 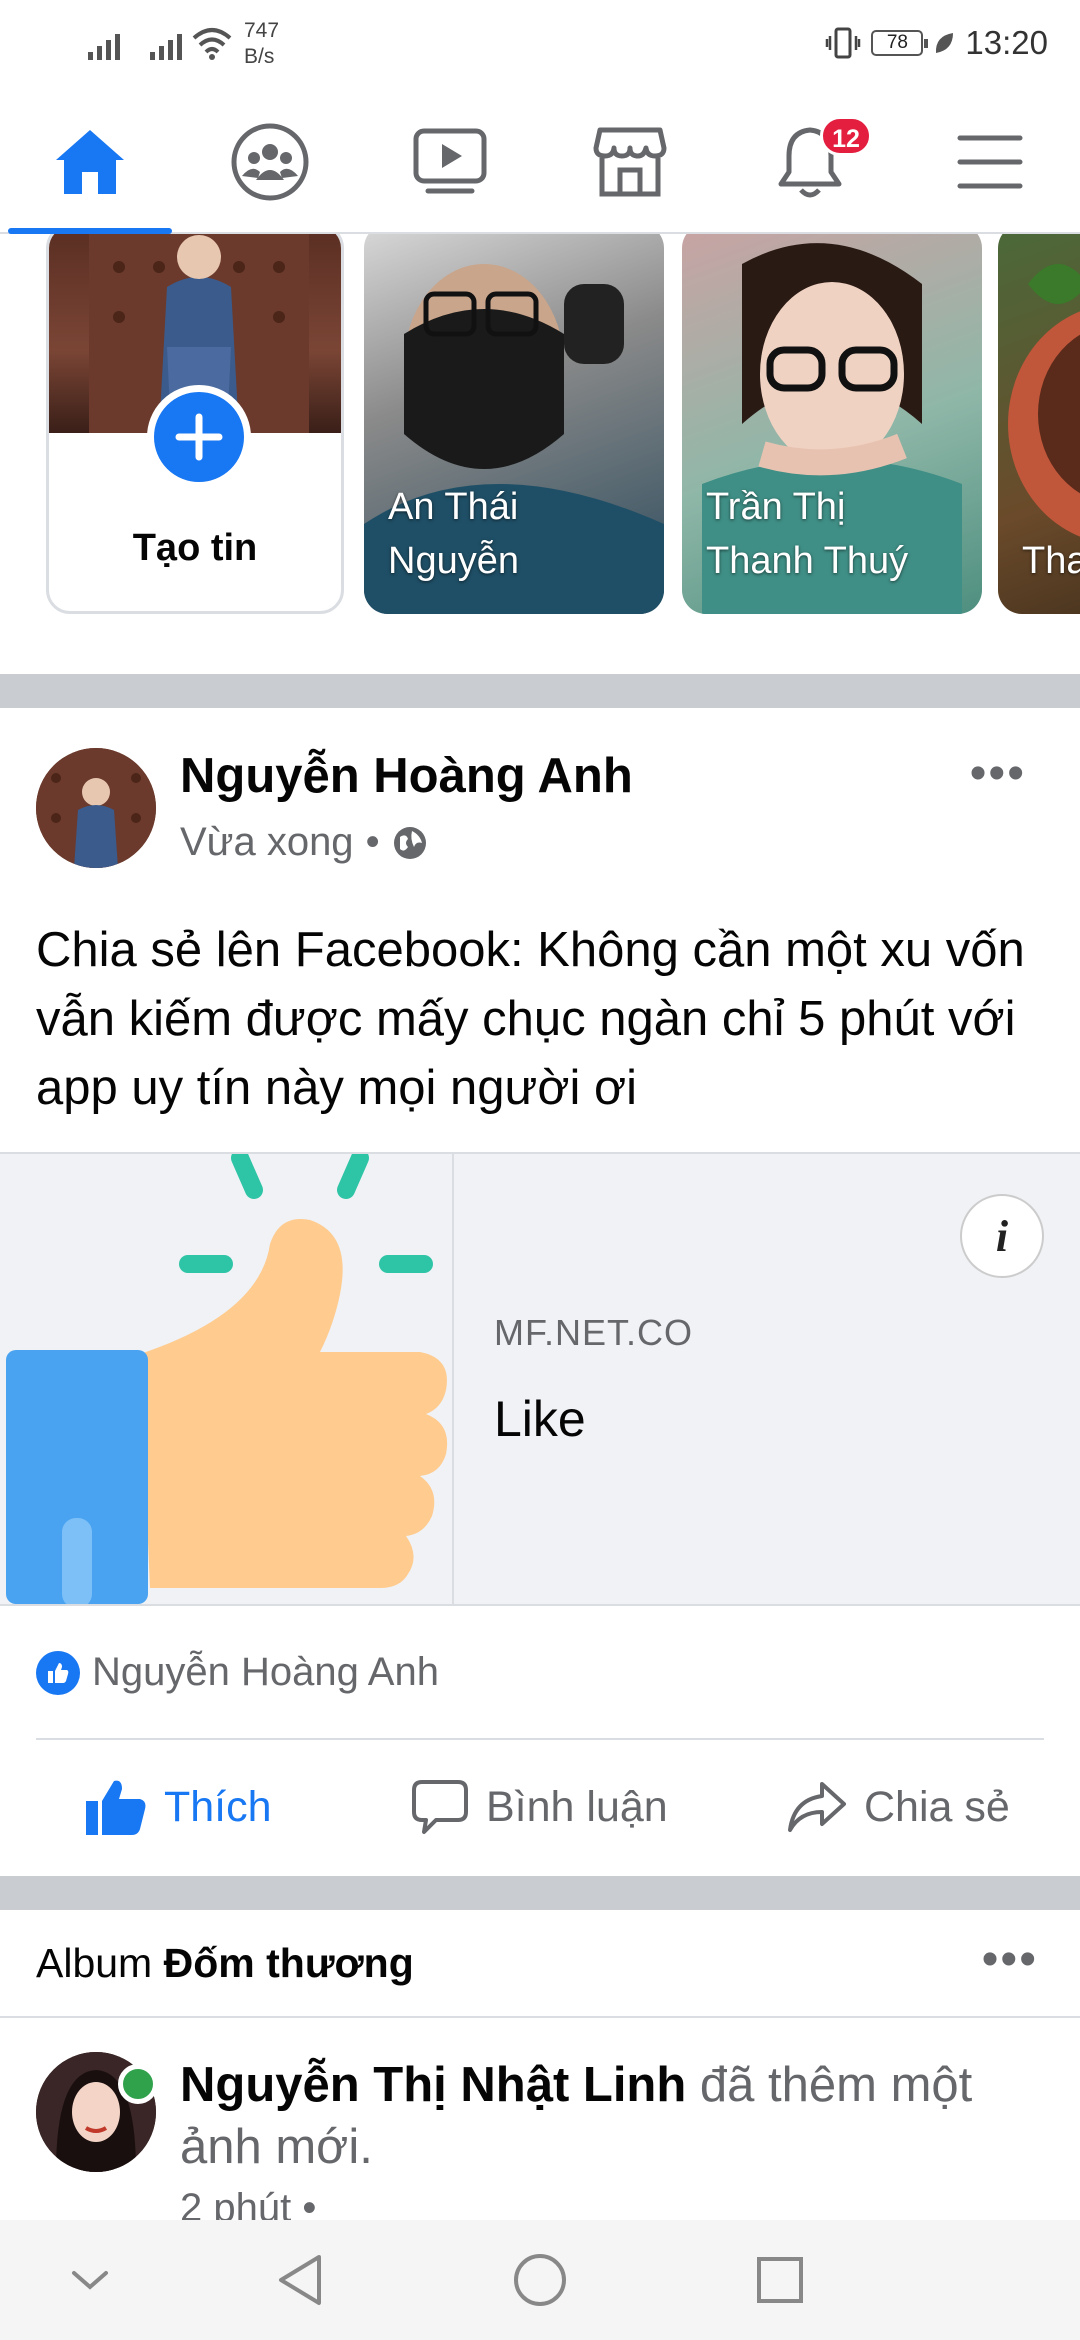 I want to click on post-author: Nguyễn Hoàng Anh, so click(x=406, y=776).